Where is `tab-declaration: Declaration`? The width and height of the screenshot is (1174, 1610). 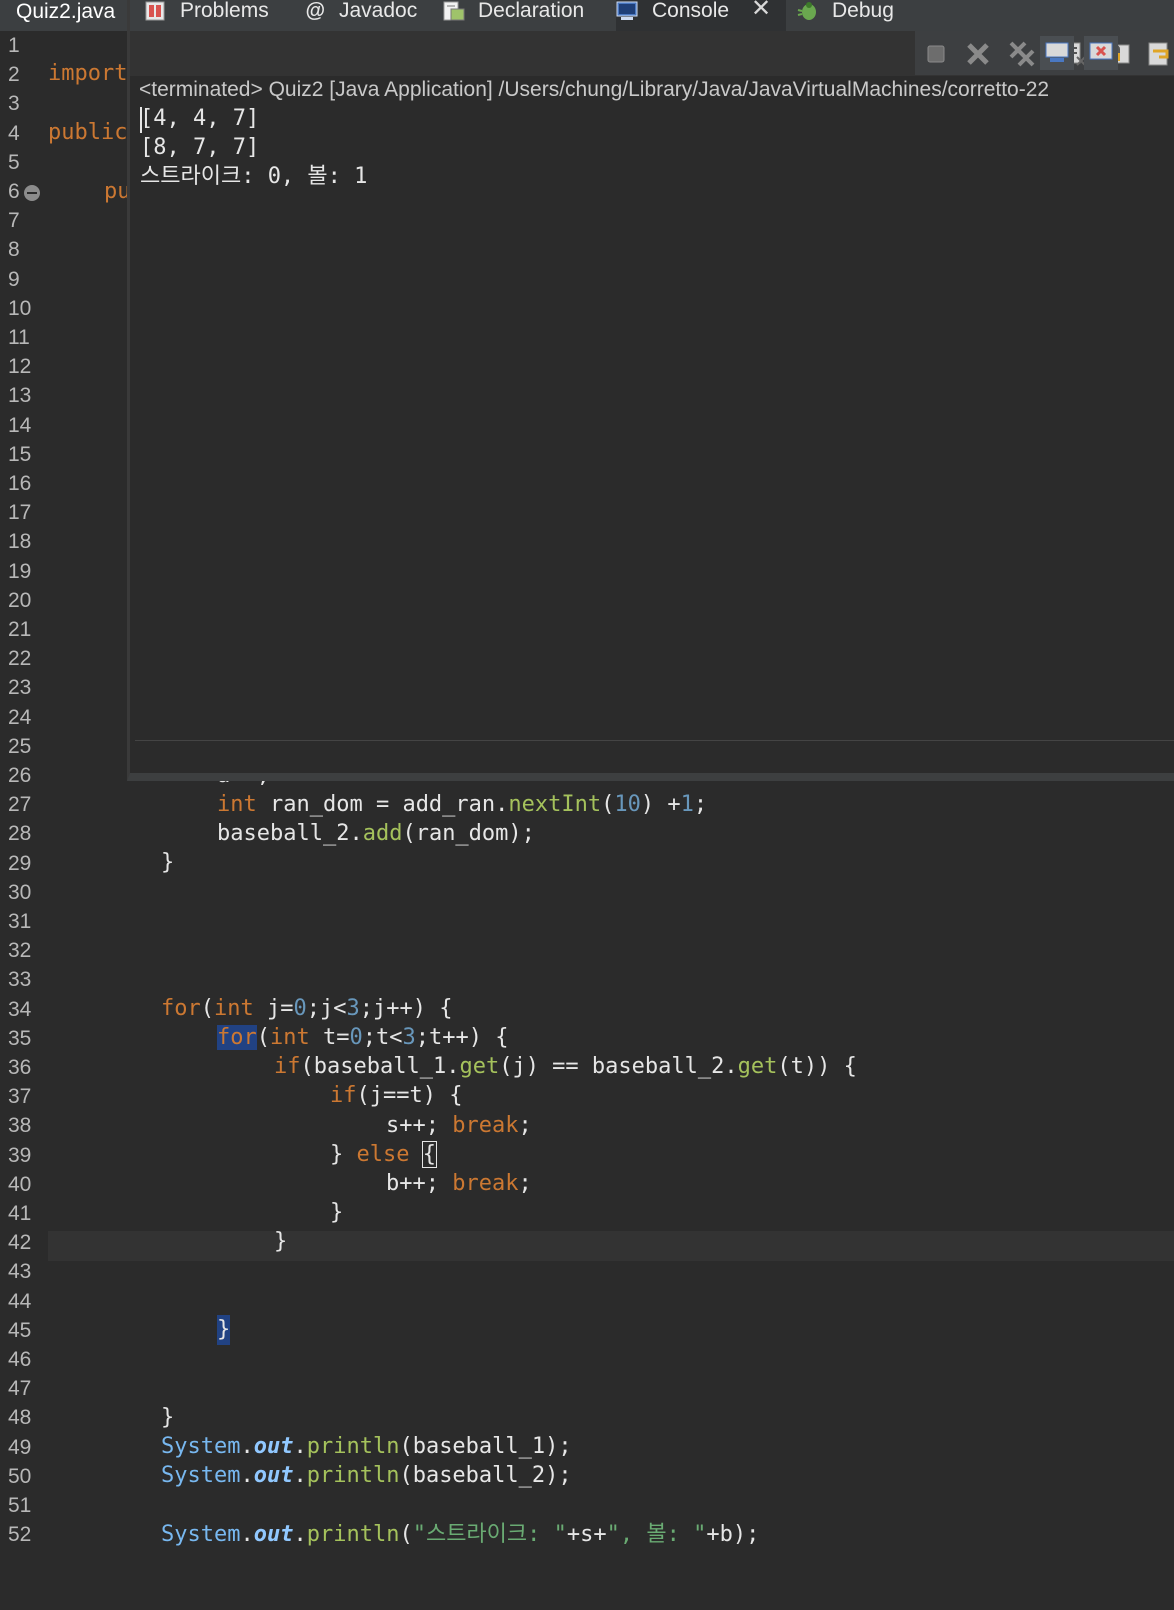 tab-declaration: Declaration is located at coordinates (524, 15).